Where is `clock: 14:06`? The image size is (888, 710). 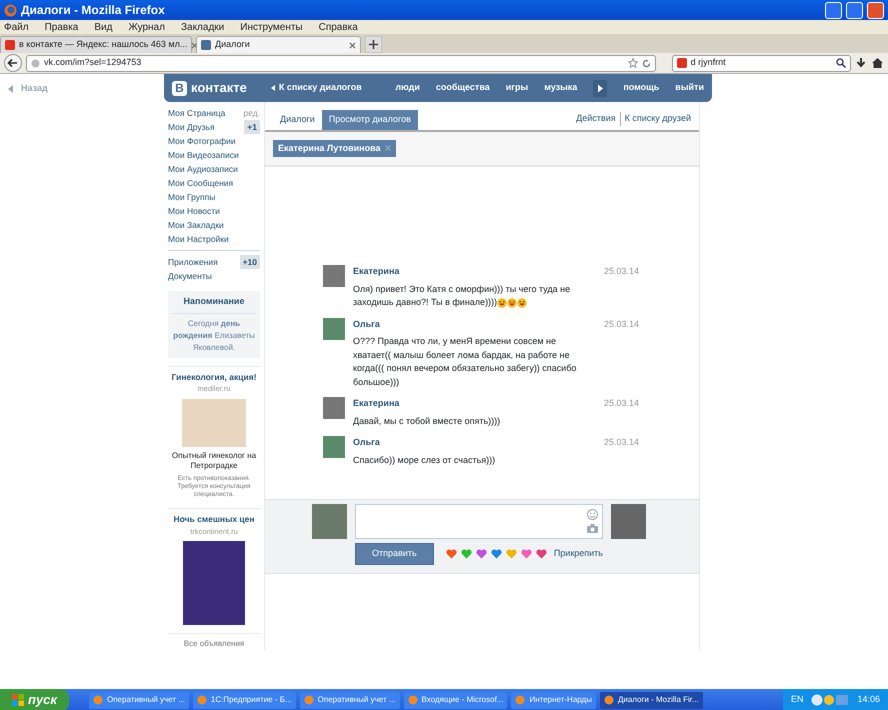
clock: 14:06 is located at coordinates (868, 699).